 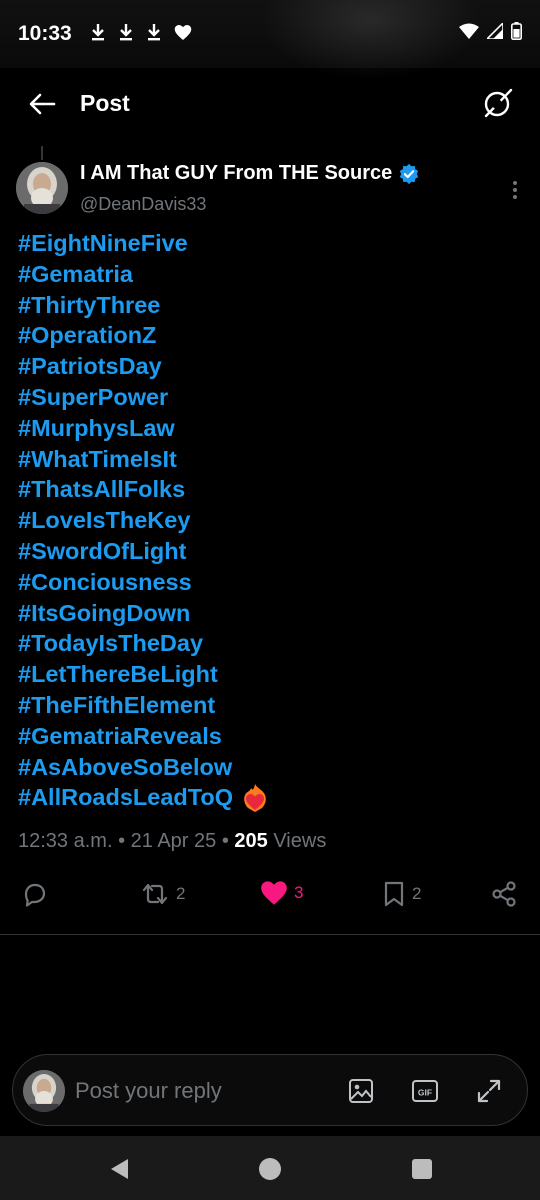 What do you see at coordinates (268, 767) in the screenshot?
I see `hashtag-line: #AsAboveSoBelow` at bounding box center [268, 767].